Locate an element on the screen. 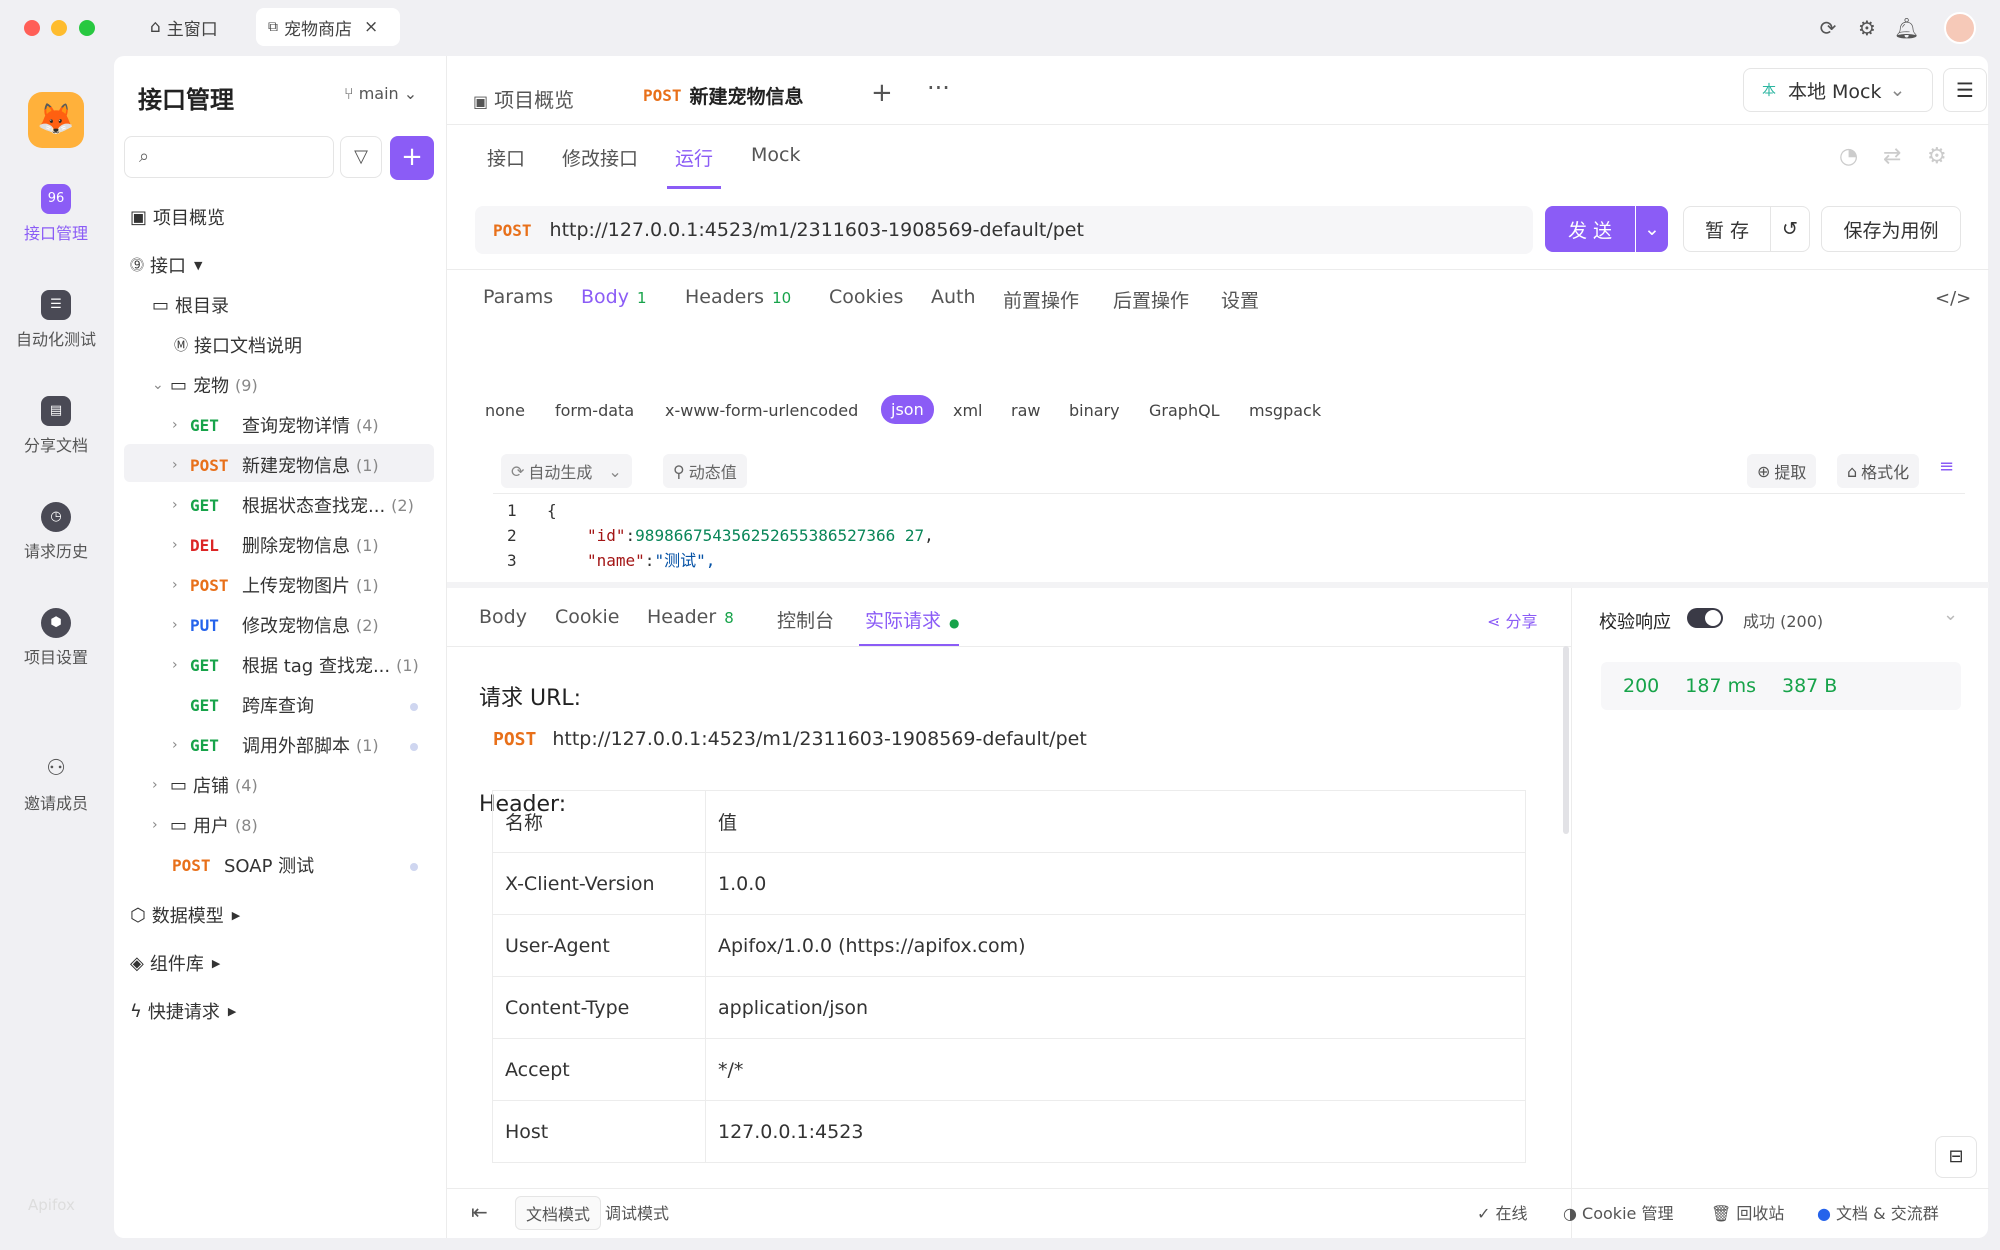 This screenshot has height=1250, width=2000. reset-button: ↺ is located at coordinates (1790, 229).